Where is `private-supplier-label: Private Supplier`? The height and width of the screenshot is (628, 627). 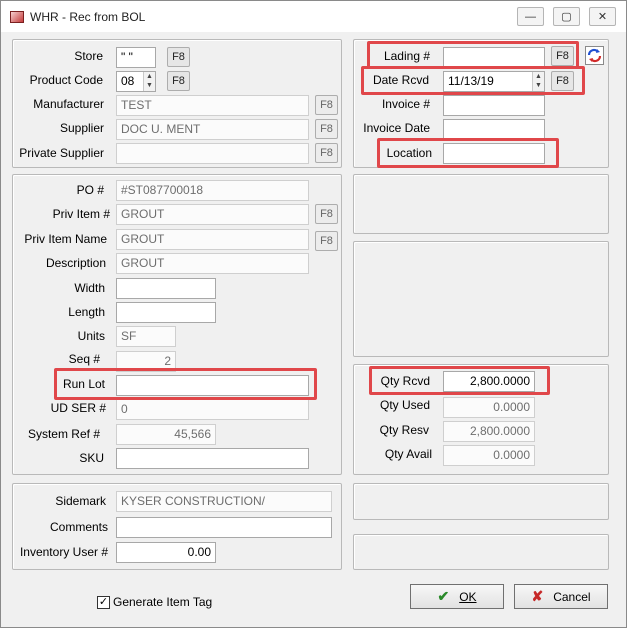
private-supplier-label: Private Supplier is located at coordinates (61, 153).